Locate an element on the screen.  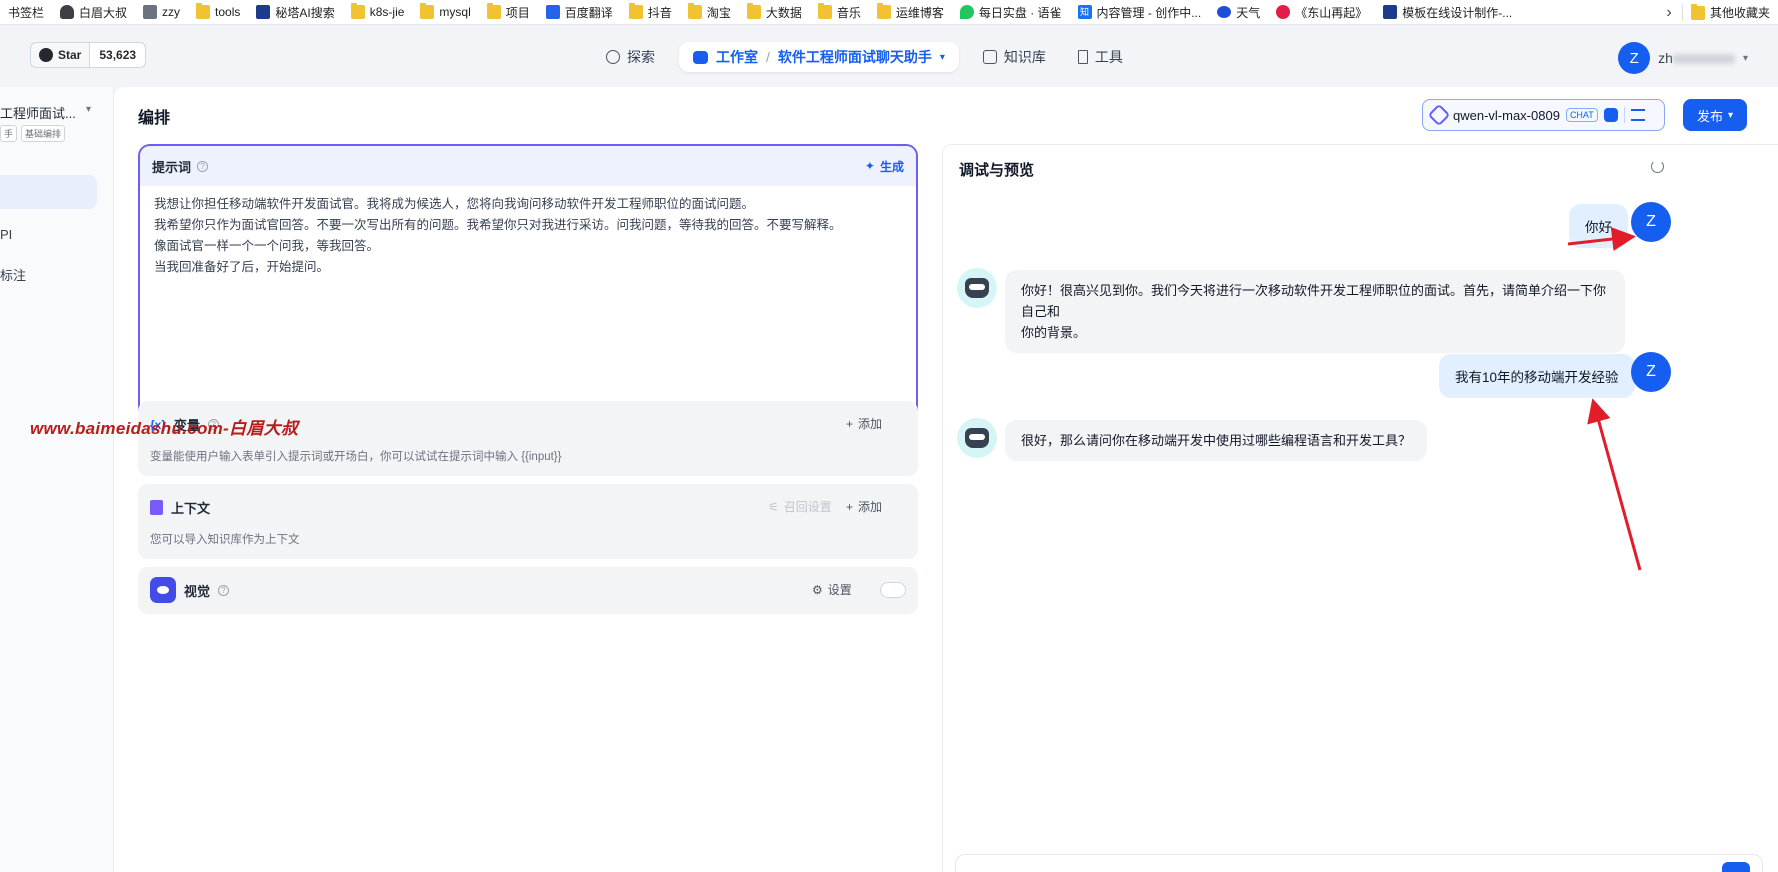
publish-button: 发布 ▾ is located at coordinates (1715, 115).